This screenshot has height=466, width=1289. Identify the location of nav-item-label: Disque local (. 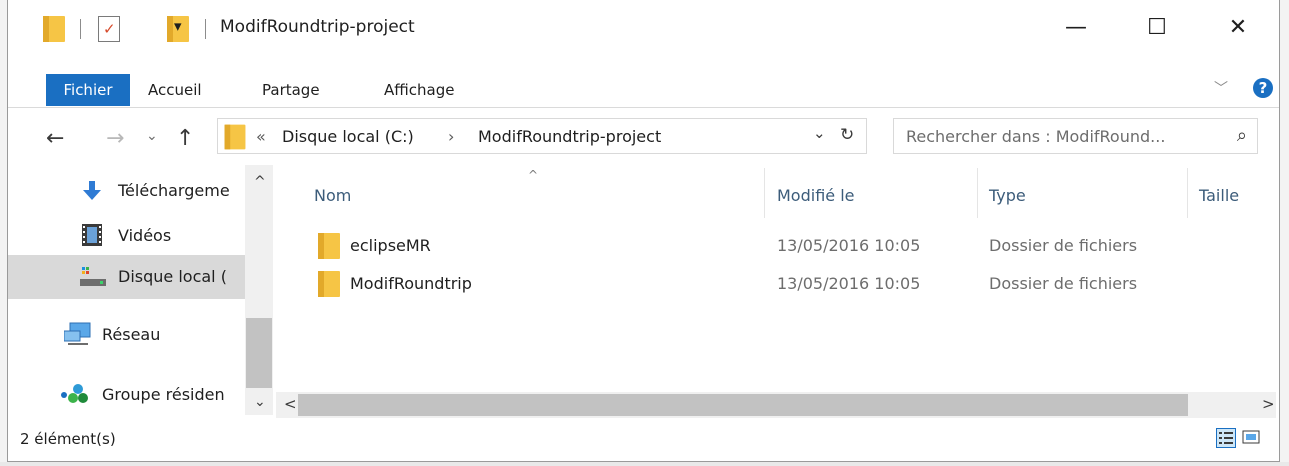
(172, 276).